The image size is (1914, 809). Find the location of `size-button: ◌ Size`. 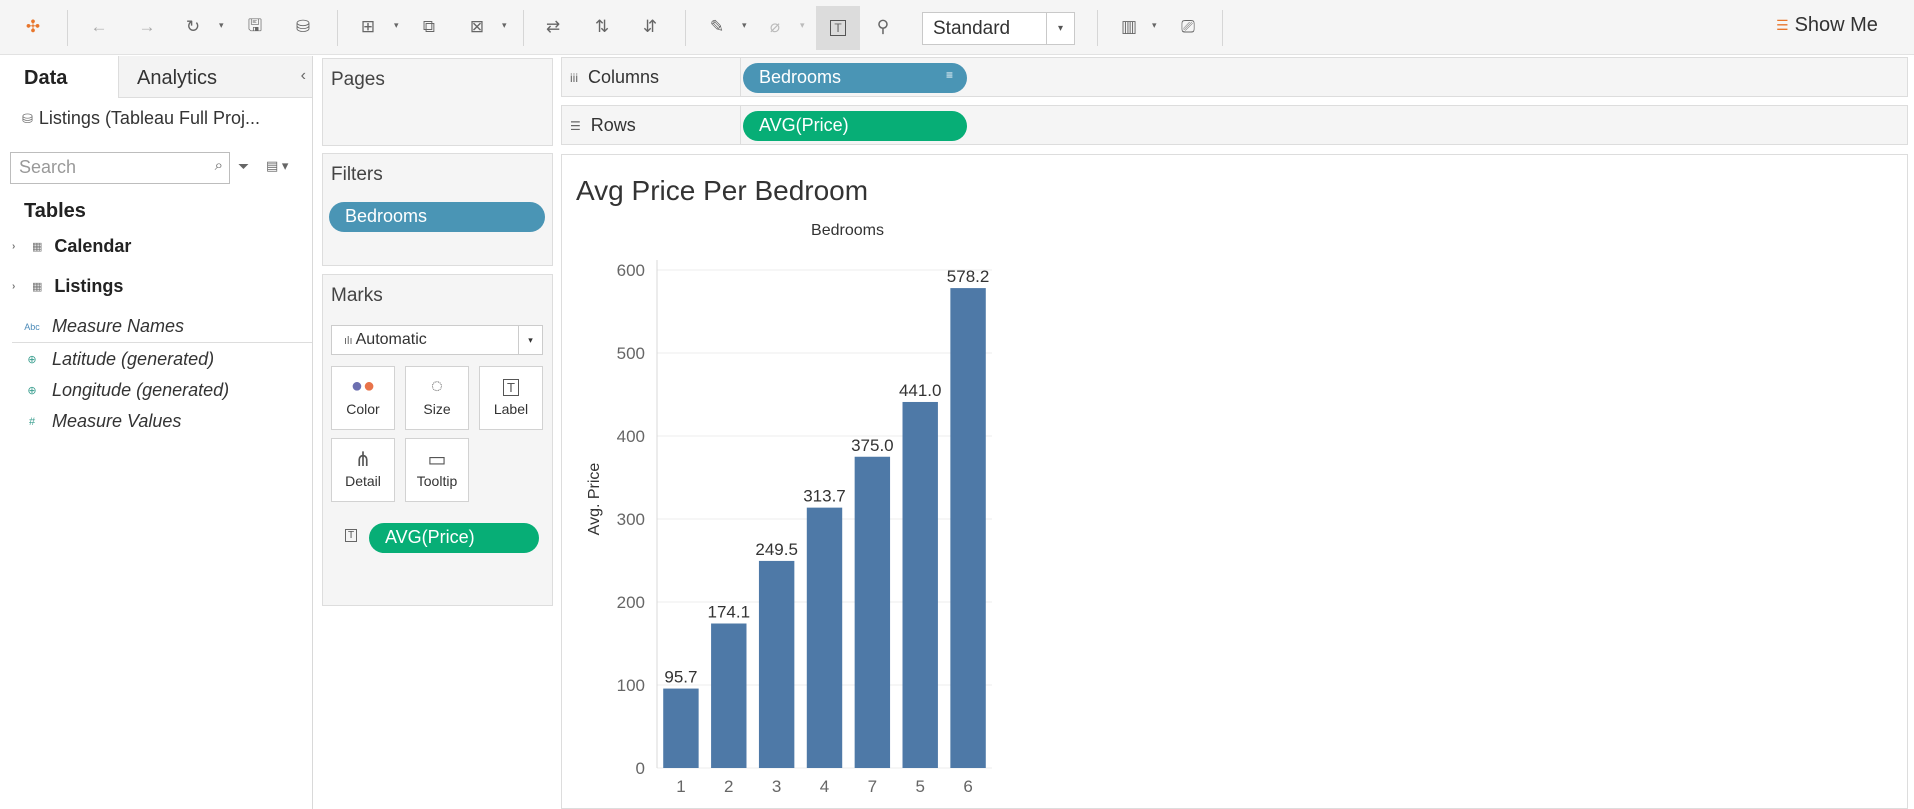

size-button: ◌ Size is located at coordinates (437, 398).